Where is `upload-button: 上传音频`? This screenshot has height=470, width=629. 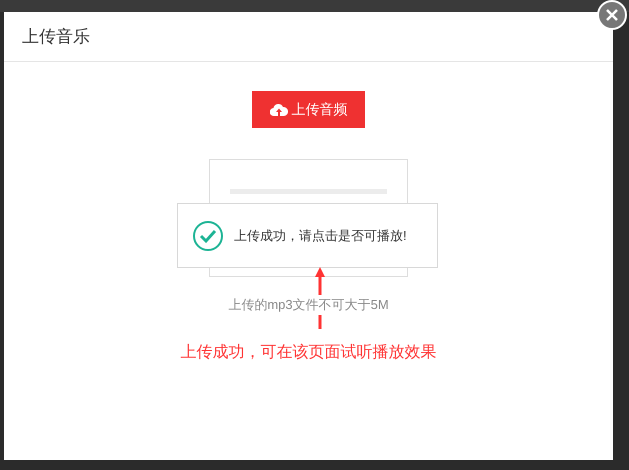
upload-button: 上传音频 is located at coordinates (308, 109).